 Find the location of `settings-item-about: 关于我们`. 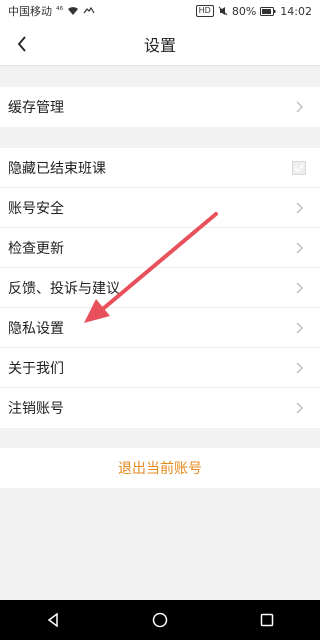

settings-item-about: 关于我们 is located at coordinates (160, 368).